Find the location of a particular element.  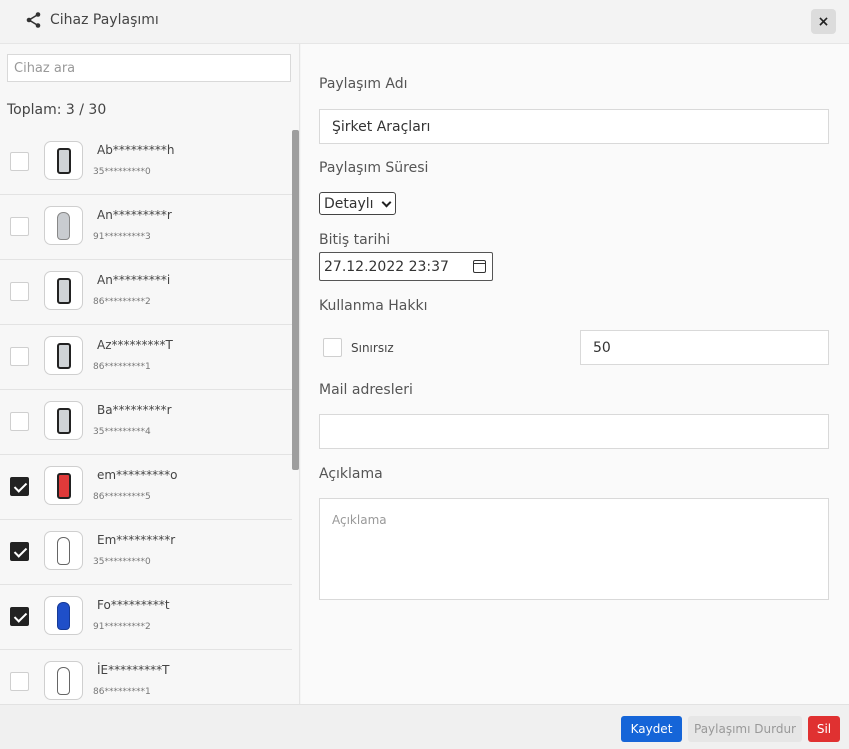

description-label: Açıklama is located at coordinates (351, 474).